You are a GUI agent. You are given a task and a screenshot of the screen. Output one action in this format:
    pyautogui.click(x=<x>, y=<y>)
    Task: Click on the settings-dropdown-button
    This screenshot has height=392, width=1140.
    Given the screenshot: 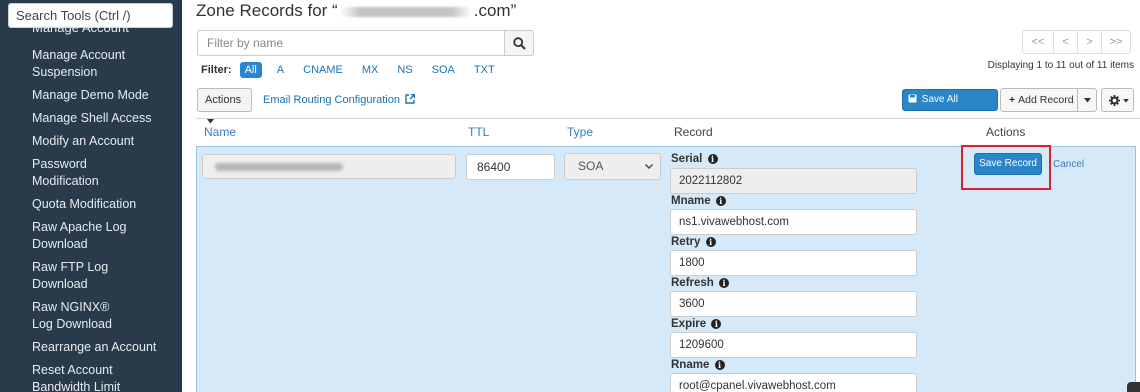 What is the action you would take?
    pyautogui.click(x=1117, y=100)
    